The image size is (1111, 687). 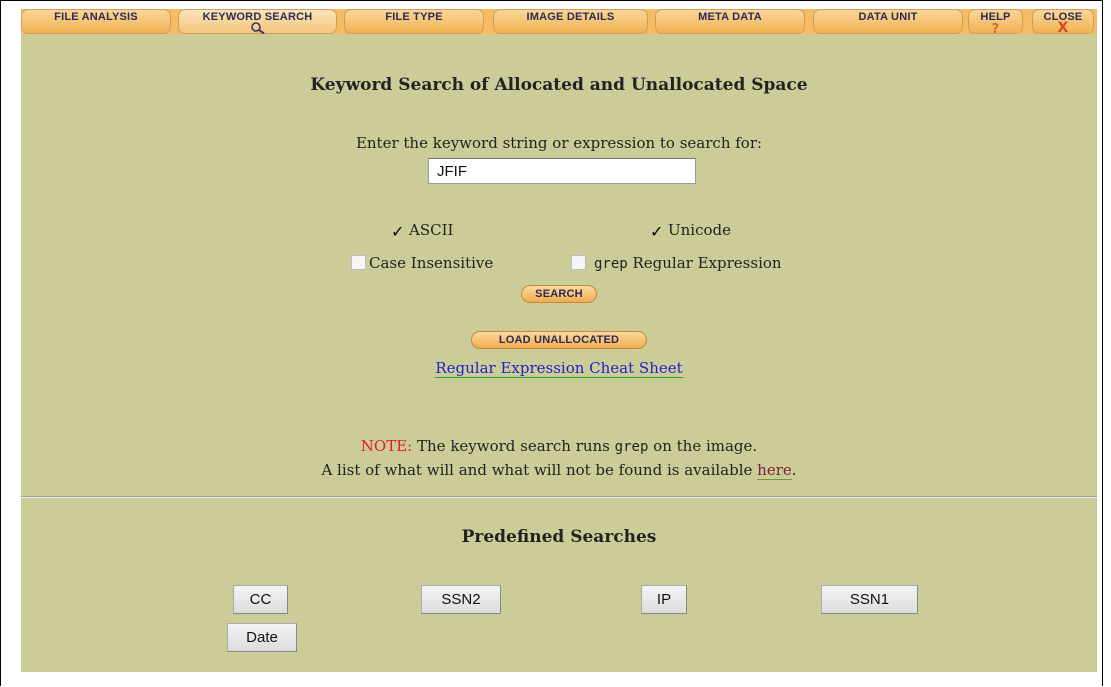 I want to click on case-insensitive-label: Case Insensitive, so click(x=431, y=263).